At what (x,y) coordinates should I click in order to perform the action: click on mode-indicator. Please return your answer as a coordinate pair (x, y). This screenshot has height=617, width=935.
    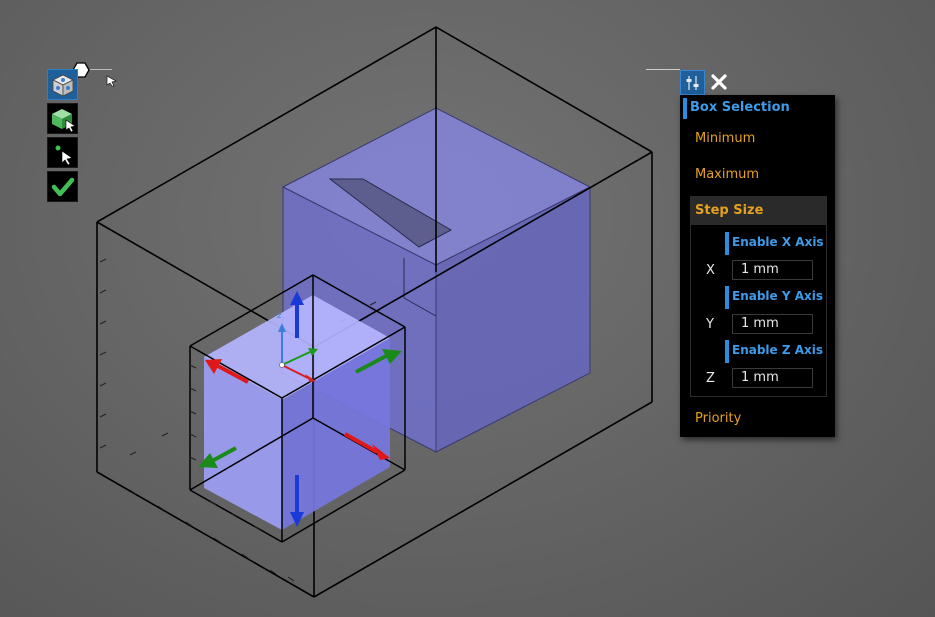
    Looking at the image, I should click on (685, 108).